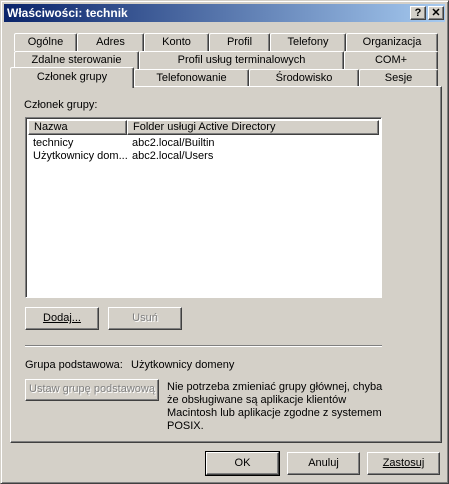  What do you see at coordinates (436, 13) in the screenshot?
I see `close-button: ✕` at bounding box center [436, 13].